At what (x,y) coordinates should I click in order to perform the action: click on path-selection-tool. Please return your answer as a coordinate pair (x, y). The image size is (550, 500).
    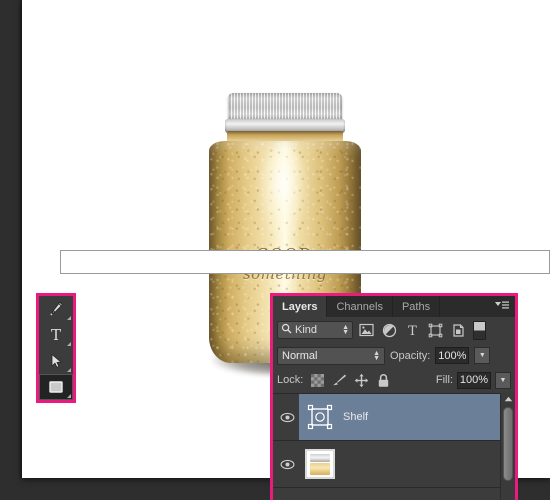
    Looking at the image, I should click on (56, 361).